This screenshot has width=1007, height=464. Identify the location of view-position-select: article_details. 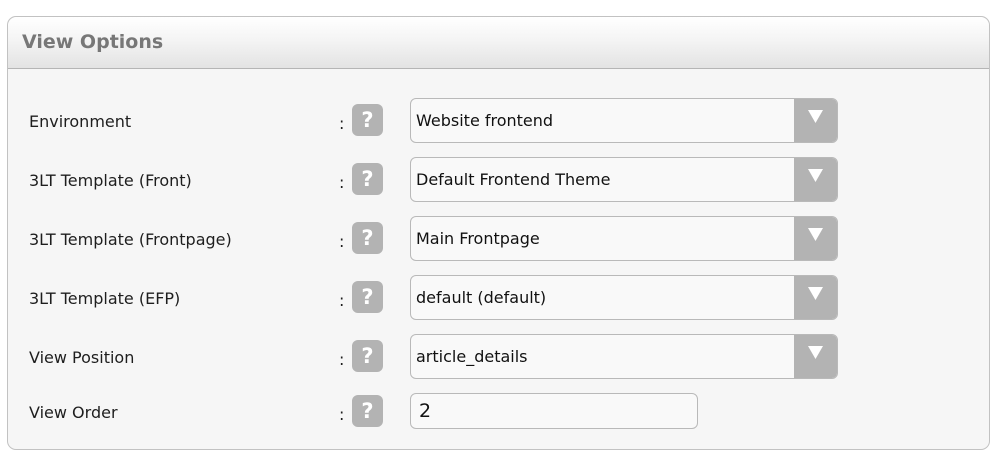
(624, 356).